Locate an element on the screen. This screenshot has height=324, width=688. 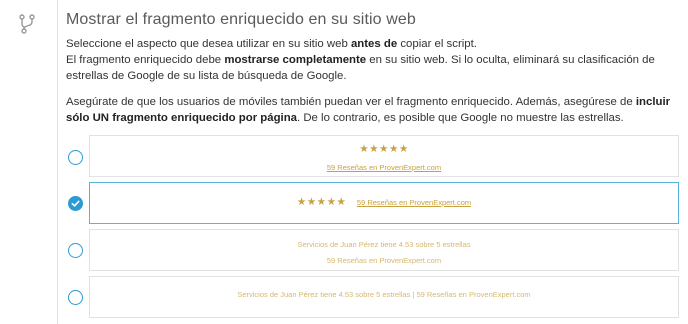
section-divider is located at coordinates (57, 162).